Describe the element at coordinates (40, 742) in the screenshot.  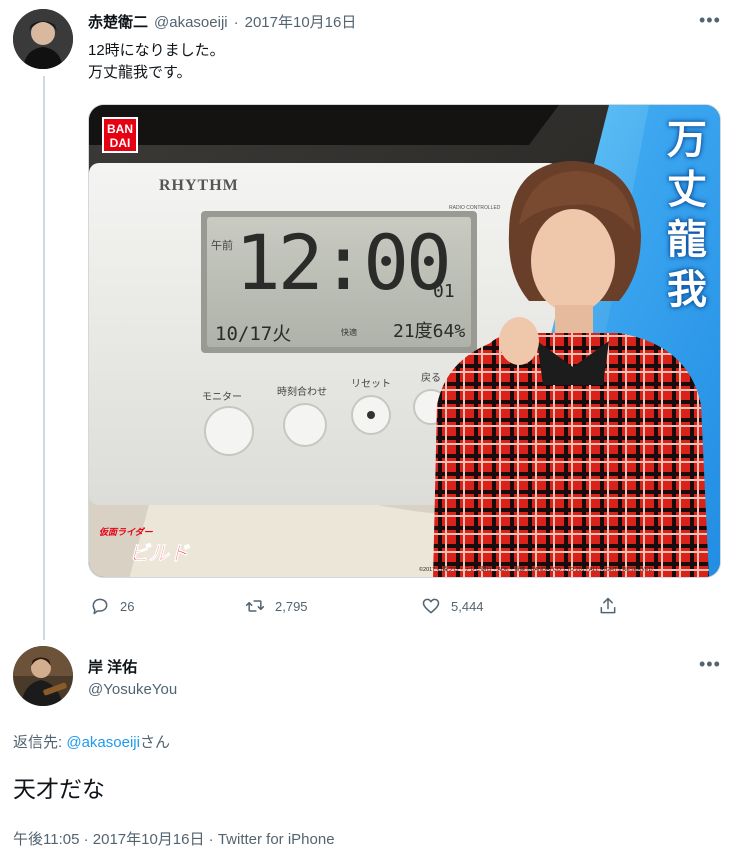
I see `replying-to-prefix: 返信先:` at that location.